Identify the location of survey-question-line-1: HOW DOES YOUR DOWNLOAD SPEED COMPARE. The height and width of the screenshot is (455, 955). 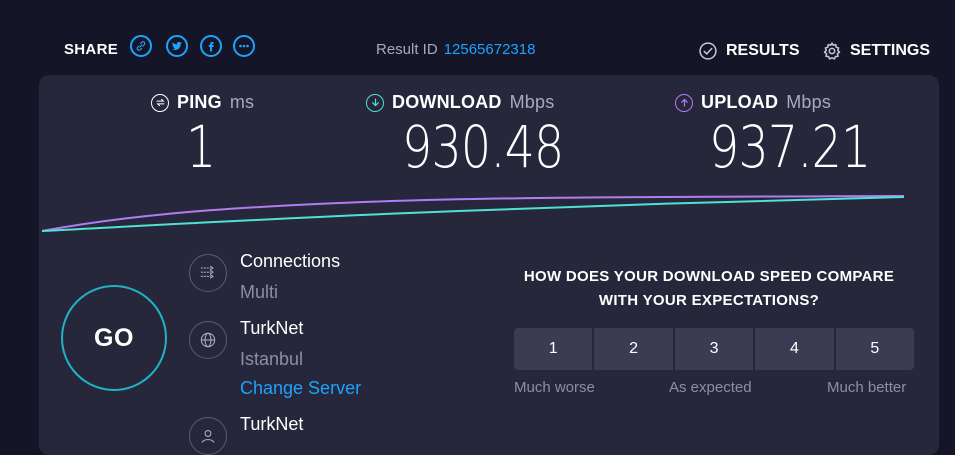
(709, 276).